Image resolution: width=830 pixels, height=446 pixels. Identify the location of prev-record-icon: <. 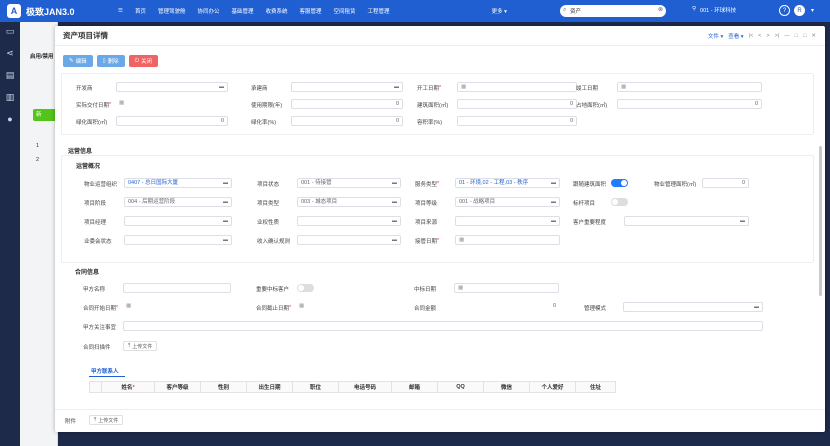
(759, 36).